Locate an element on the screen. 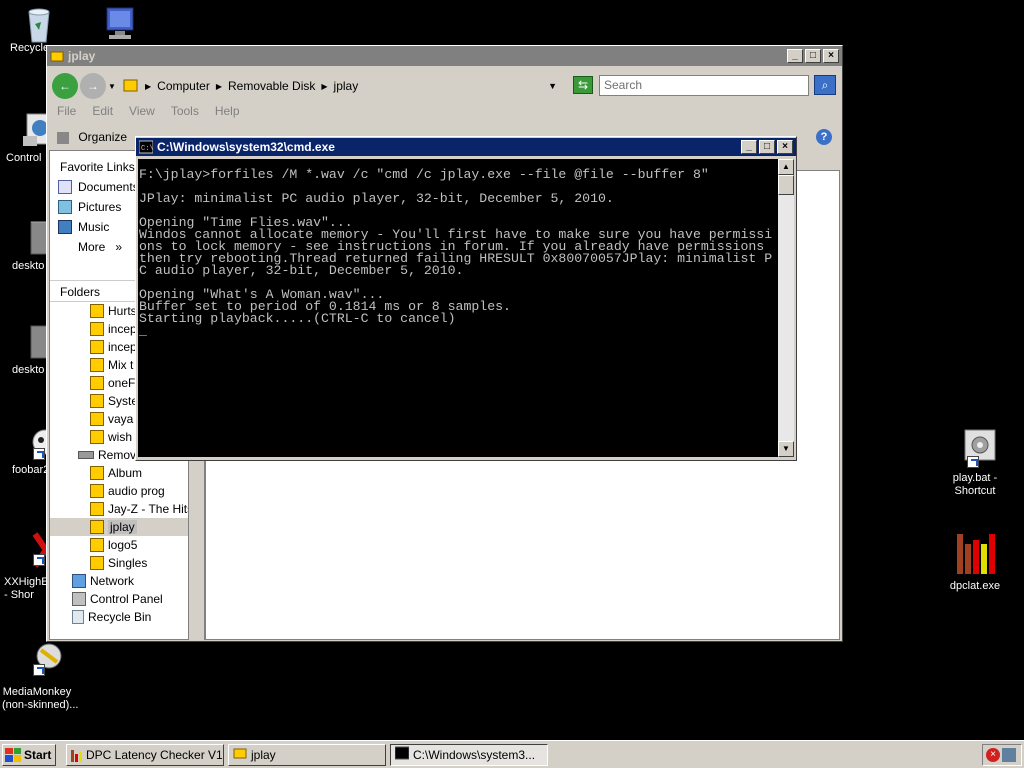 The width and height of the screenshot is (1024, 768). mediamonkey-icon is located at coordinates (40, 658).